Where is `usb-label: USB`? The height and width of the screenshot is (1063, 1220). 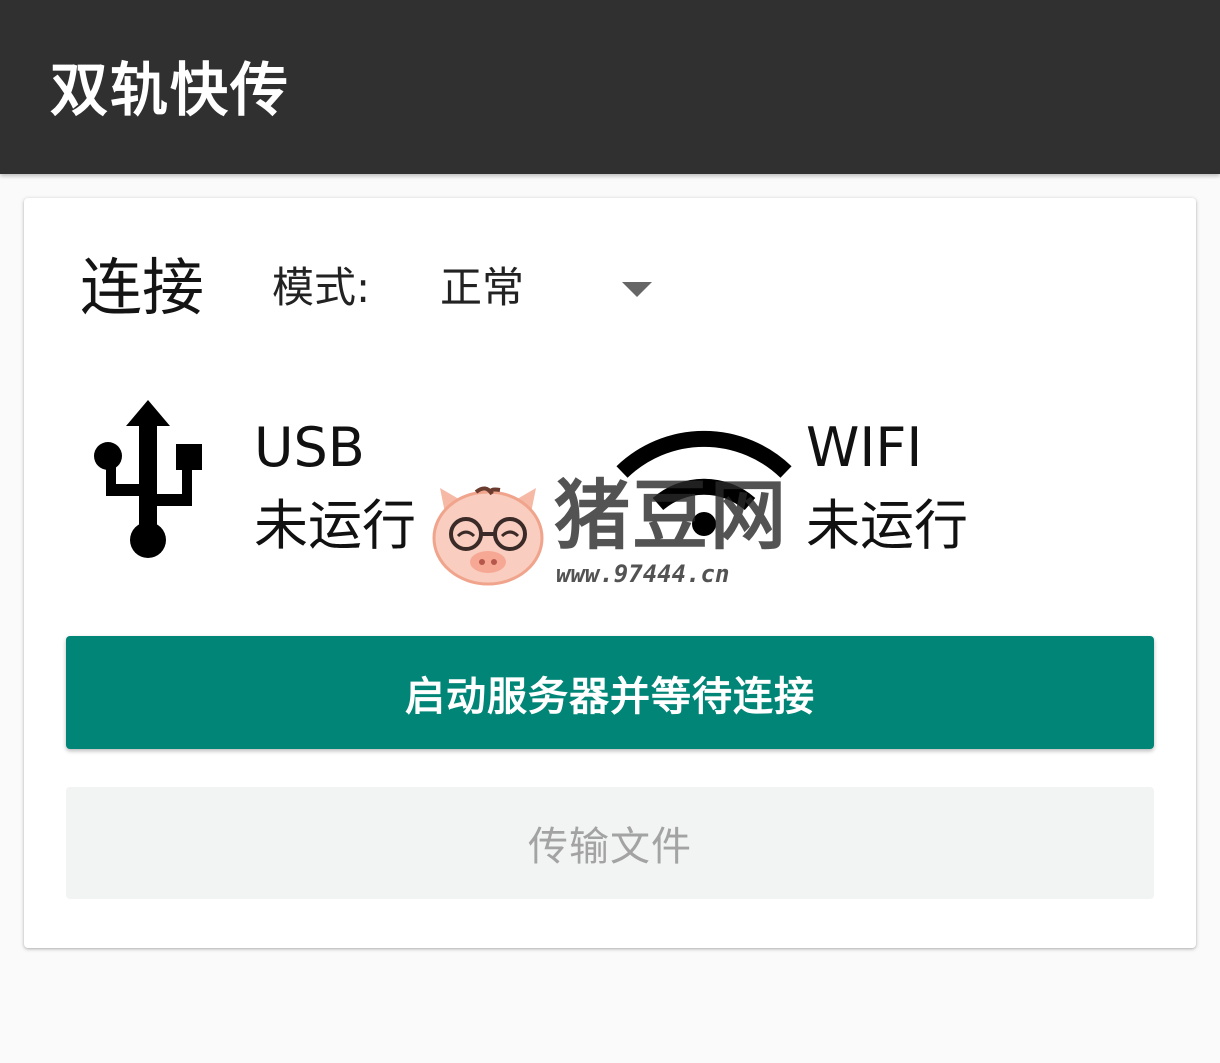 usb-label: USB is located at coordinates (309, 447).